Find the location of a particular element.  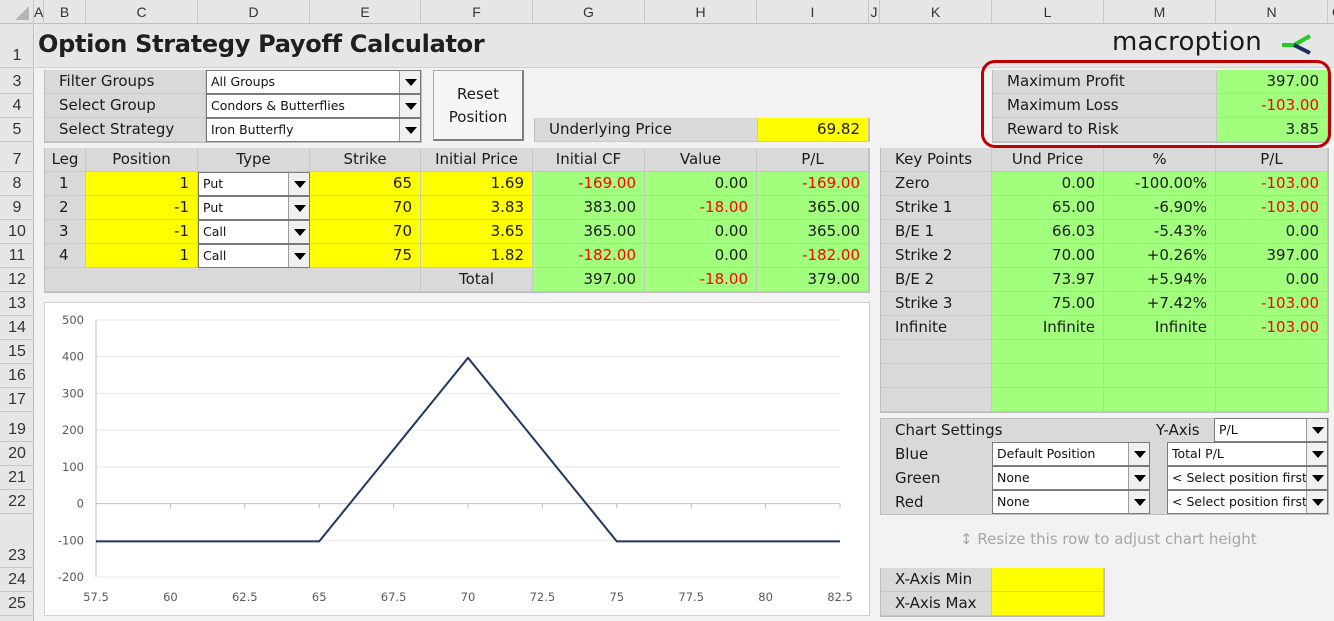

column-header-n: N is located at coordinates (1272, 12).